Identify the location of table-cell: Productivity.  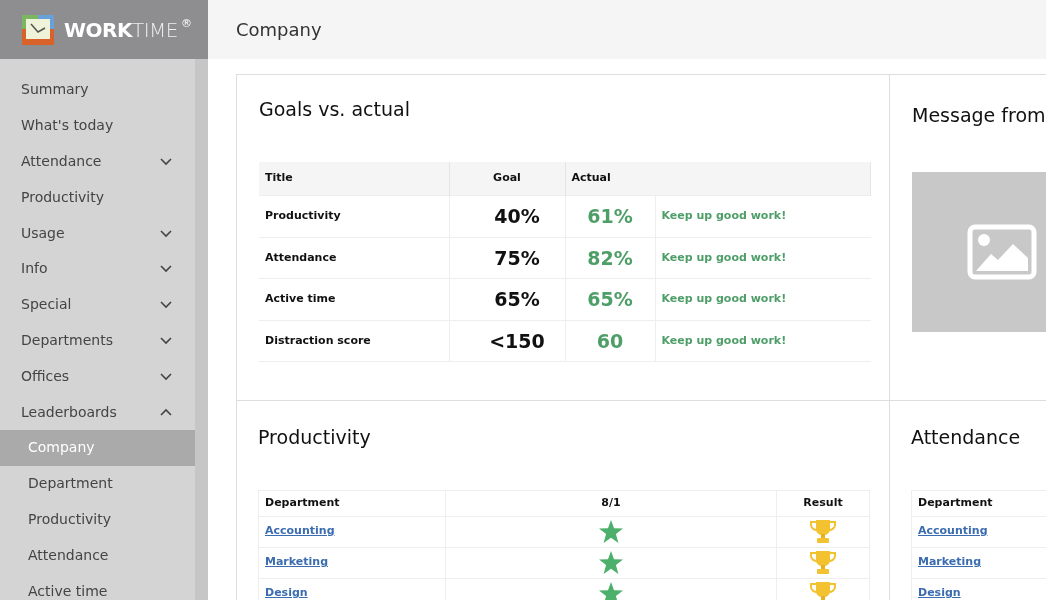
(354, 216).